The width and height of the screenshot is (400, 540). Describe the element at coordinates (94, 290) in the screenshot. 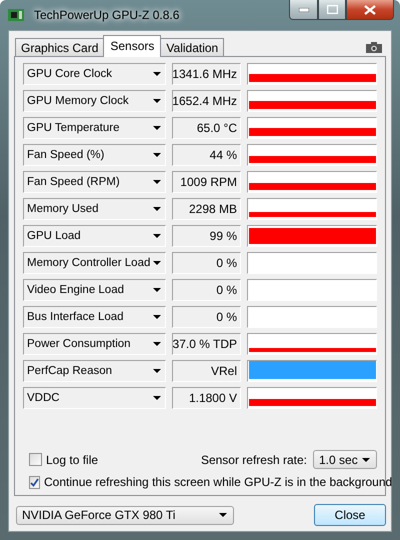

I see `sensor-dropdown: Video Engine Load` at that location.